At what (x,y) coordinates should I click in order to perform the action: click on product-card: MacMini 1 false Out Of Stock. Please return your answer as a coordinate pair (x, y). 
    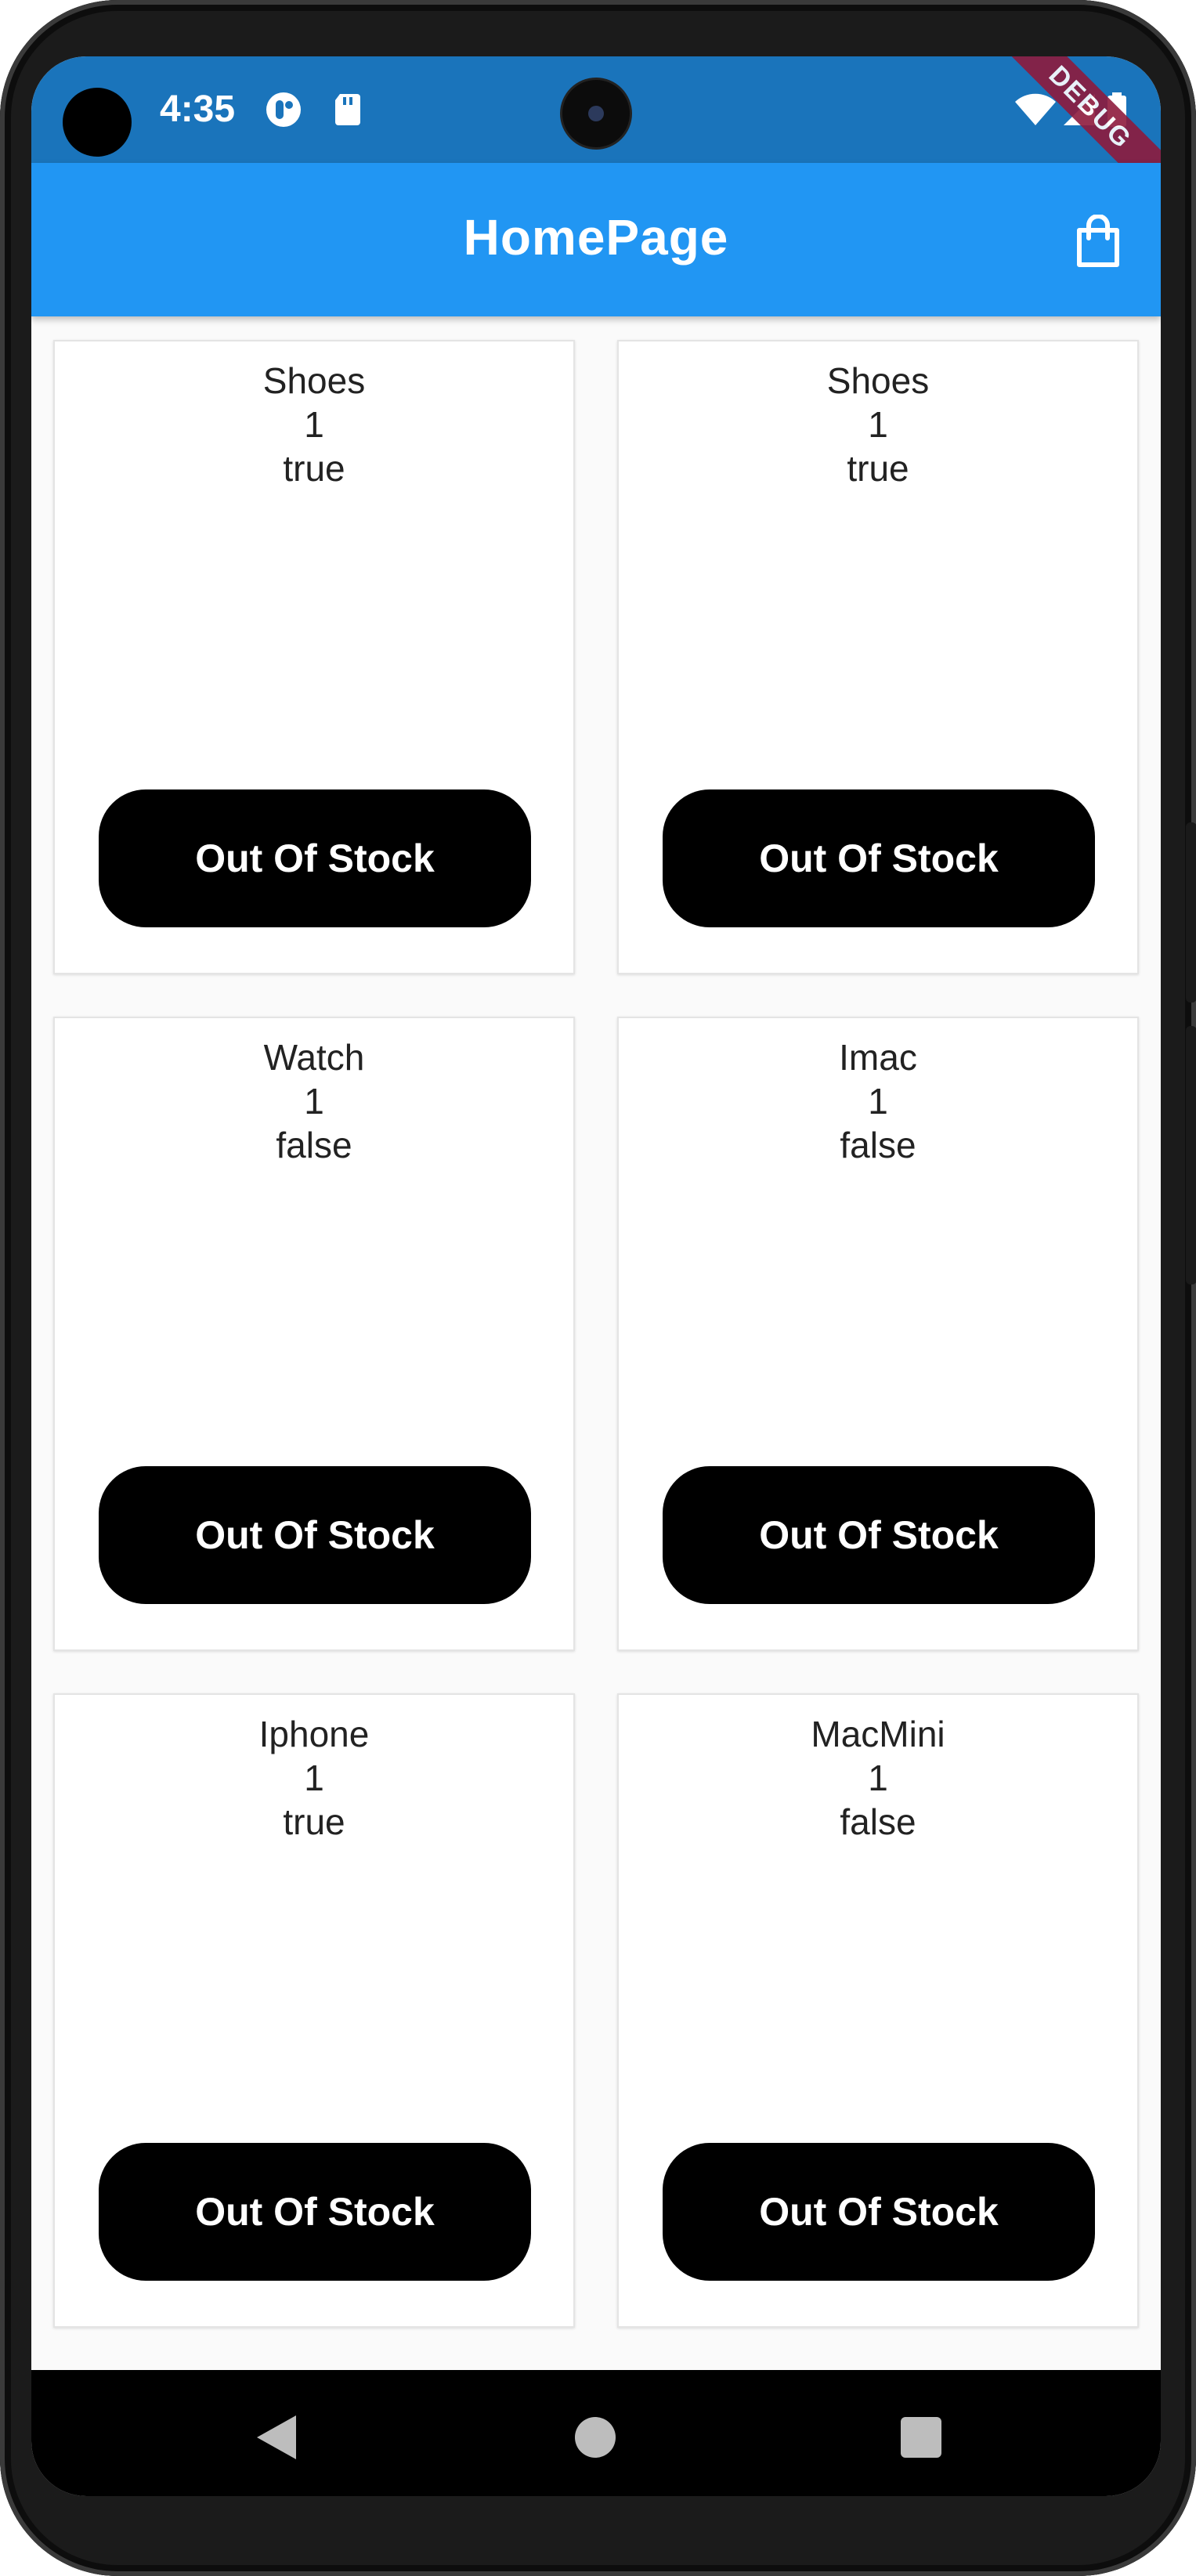
    Looking at the image, I should click on (878, 2010).